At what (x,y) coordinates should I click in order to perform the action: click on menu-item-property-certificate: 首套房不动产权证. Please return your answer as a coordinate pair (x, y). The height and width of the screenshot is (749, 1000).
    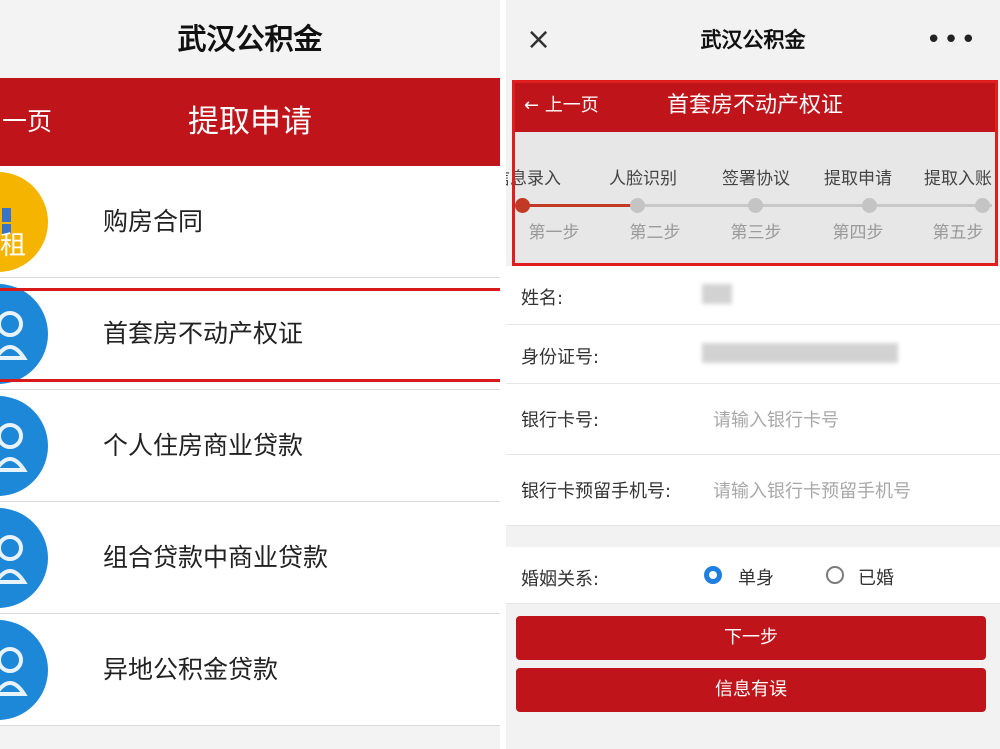
    Looking at the image, I should click on (250, 334).